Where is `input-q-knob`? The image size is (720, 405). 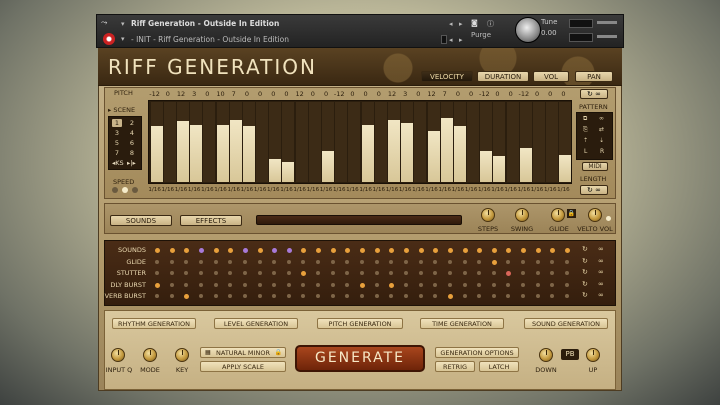 input-q-knob is located at coordinates (118, 355).